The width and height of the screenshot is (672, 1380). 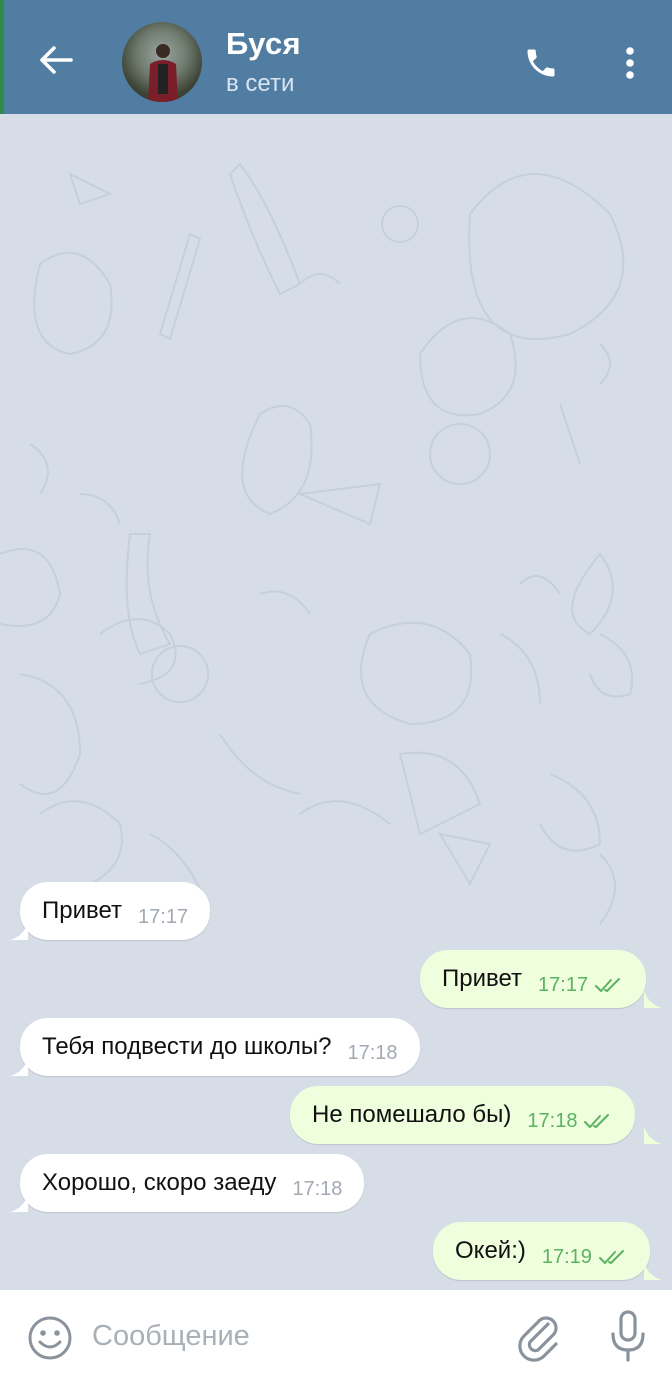 I want to click on back-button, so click(x=56, y=60).